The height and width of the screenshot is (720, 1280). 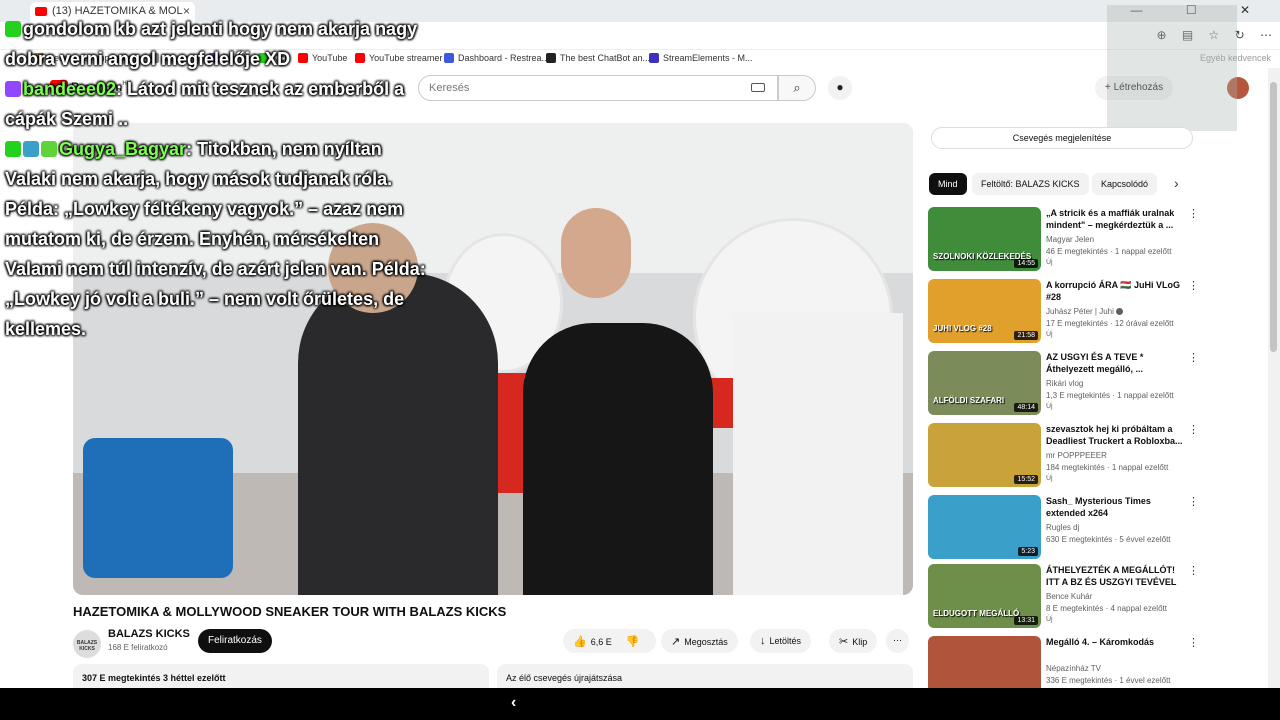 What do you see at coordinates (1069, 596) in the screenshot?
I see `recommended-channel: Bence Kuhár` at bounding box center [1069, 596].